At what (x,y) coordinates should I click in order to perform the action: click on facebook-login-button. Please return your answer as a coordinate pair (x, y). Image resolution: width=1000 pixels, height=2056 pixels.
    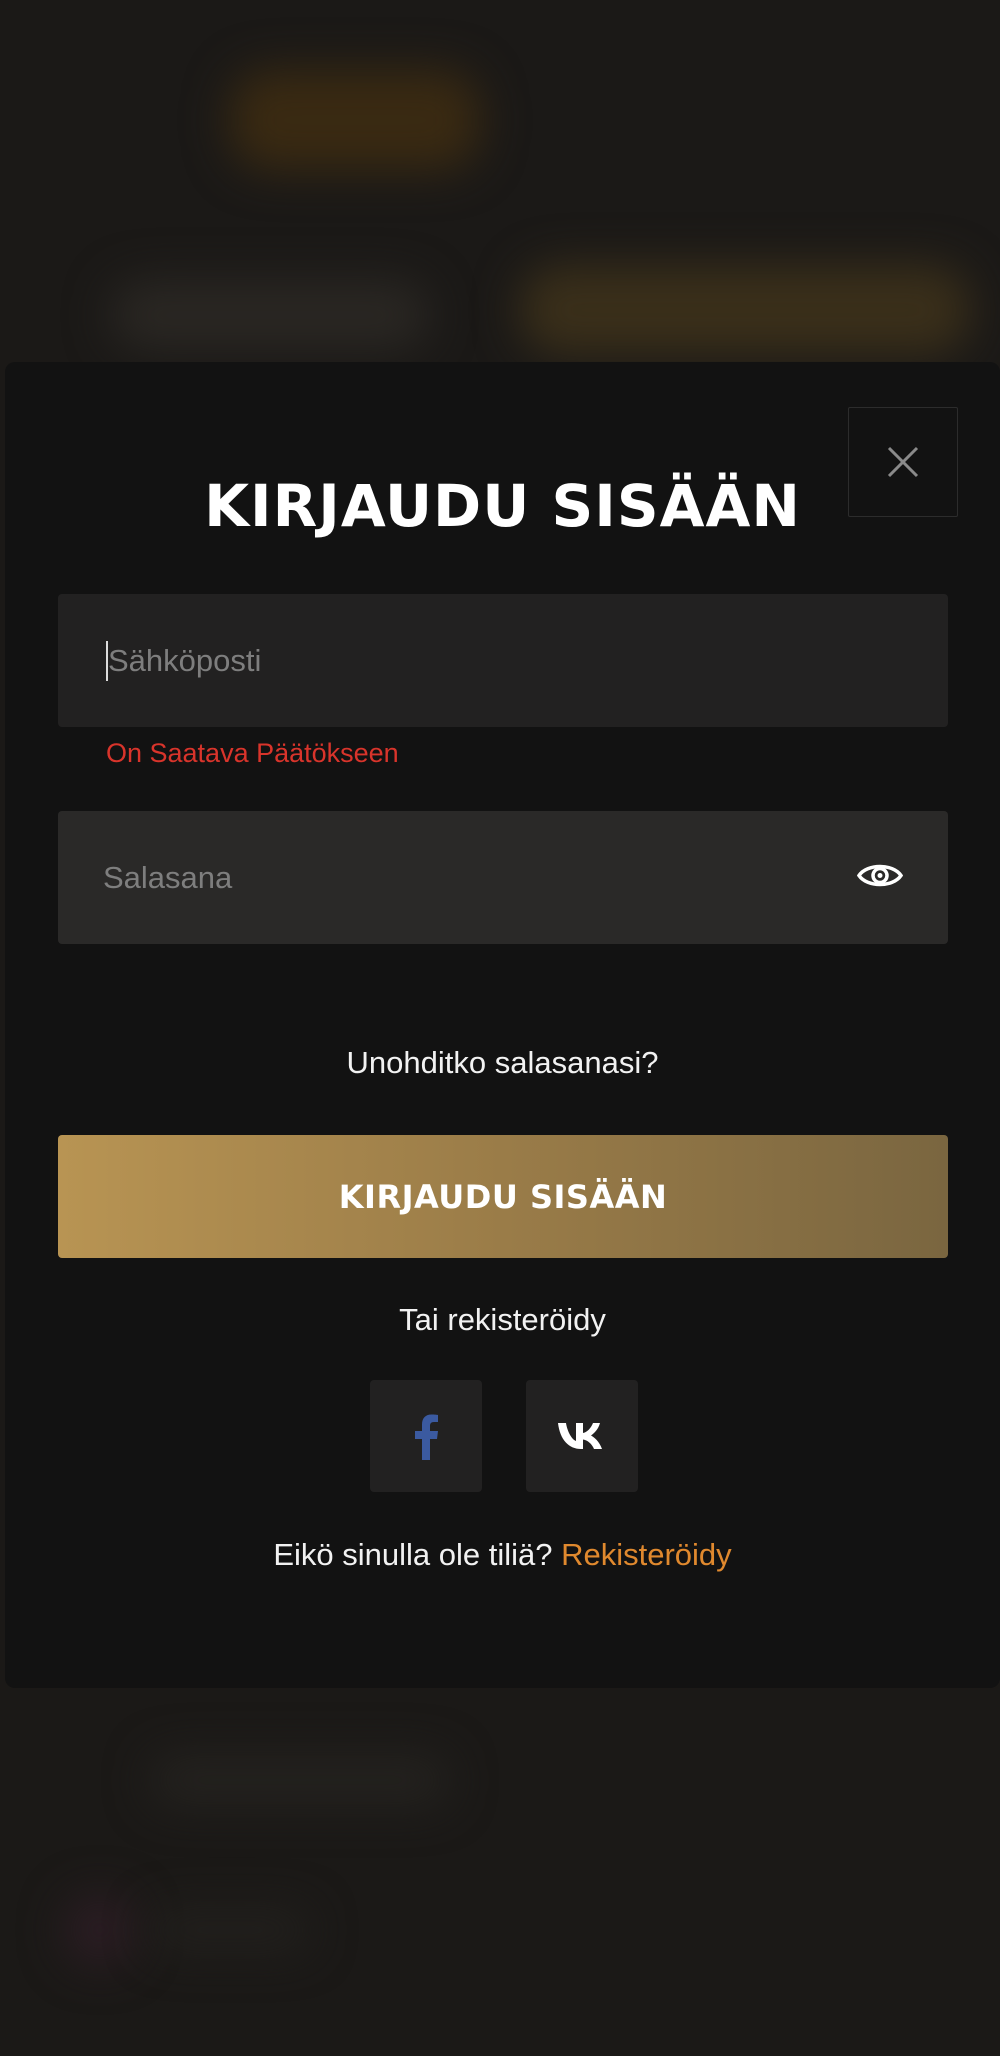
    Looking at the image, I should click on (426, 1436).